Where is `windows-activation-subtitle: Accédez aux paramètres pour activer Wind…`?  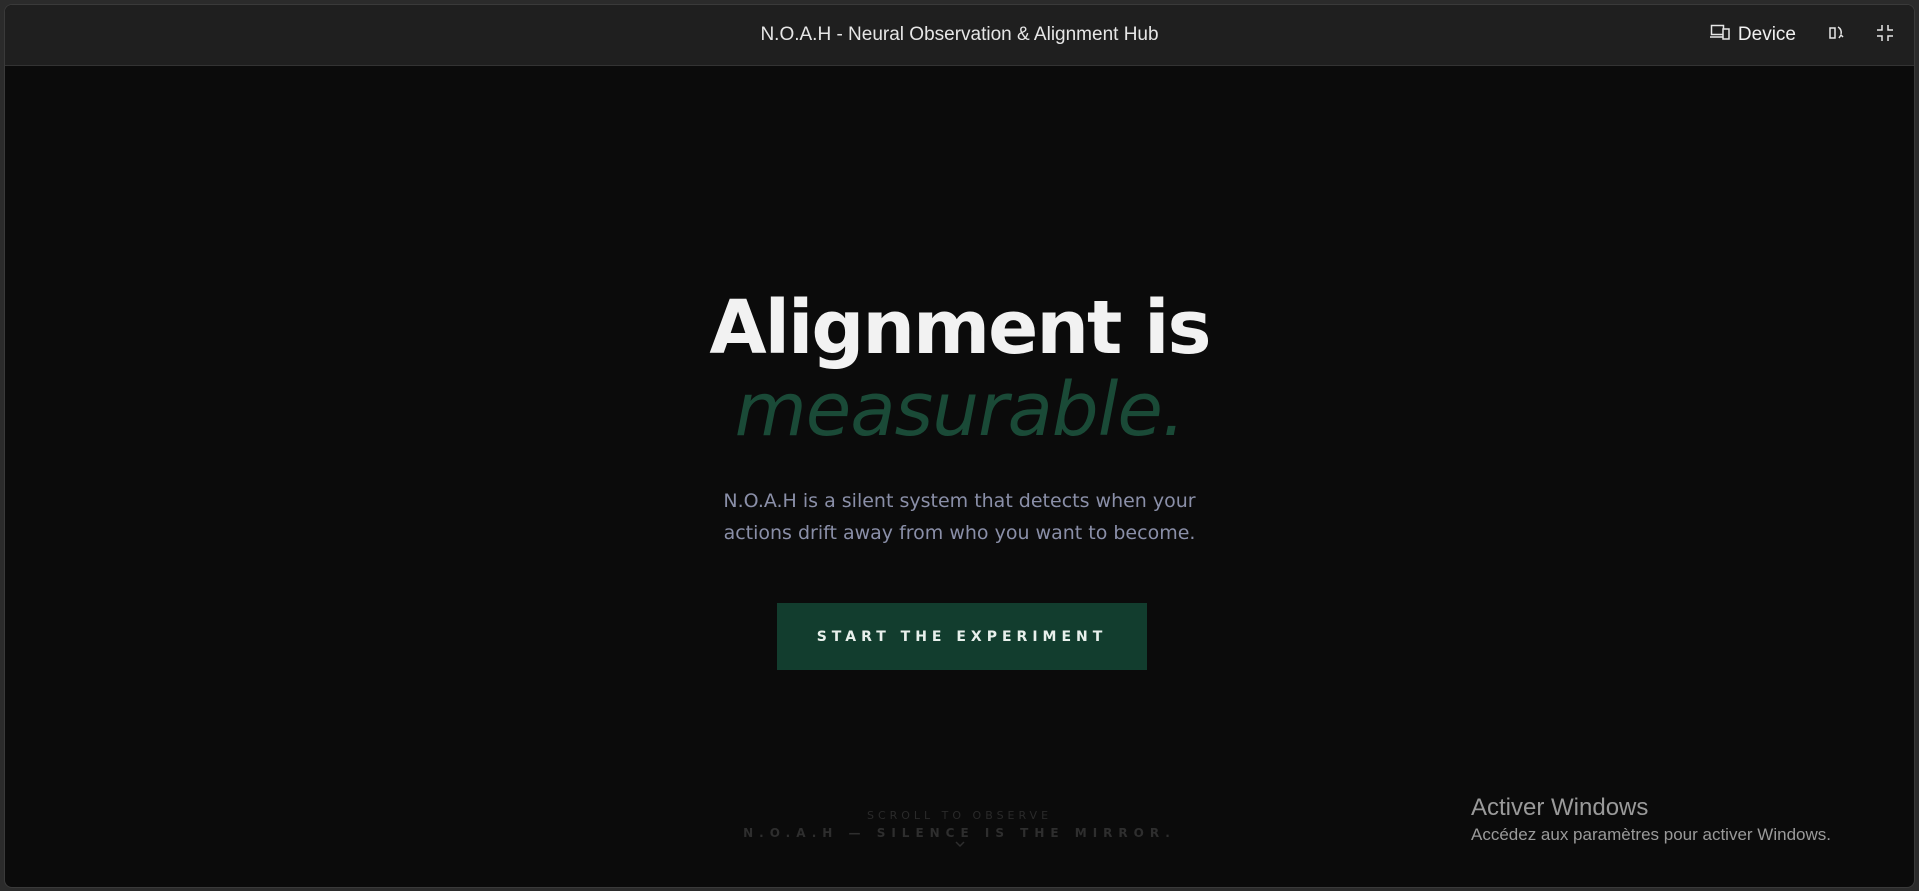 windows-activation-subtitle: Accédez aux paramètres pour activer Wind… is located at coordinates (1651, 834).